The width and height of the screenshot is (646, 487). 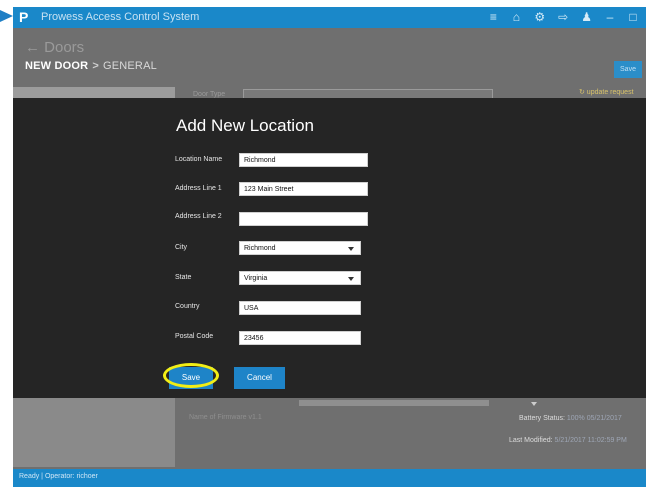 What do you see at coordinates (187, 306) in the screenshot?
I see `country-label: Country` at bounding box center [187, 306].